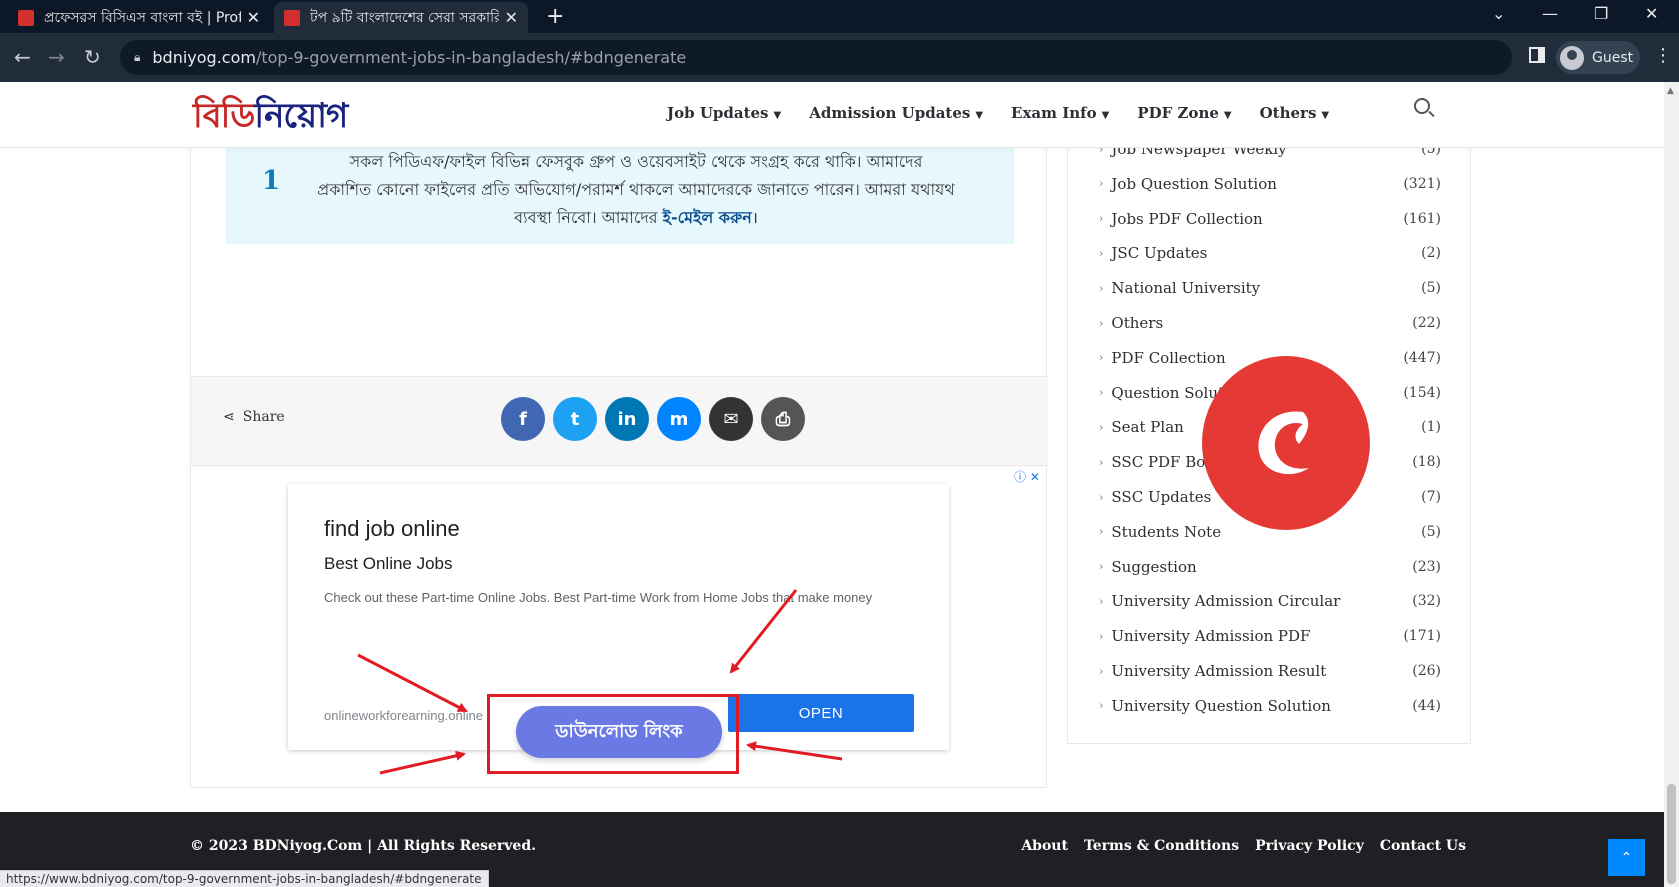 This screenshot has height=887, width=1679. I want to click on nav-job-updates: Job Updates ▼, so click(724, 113).